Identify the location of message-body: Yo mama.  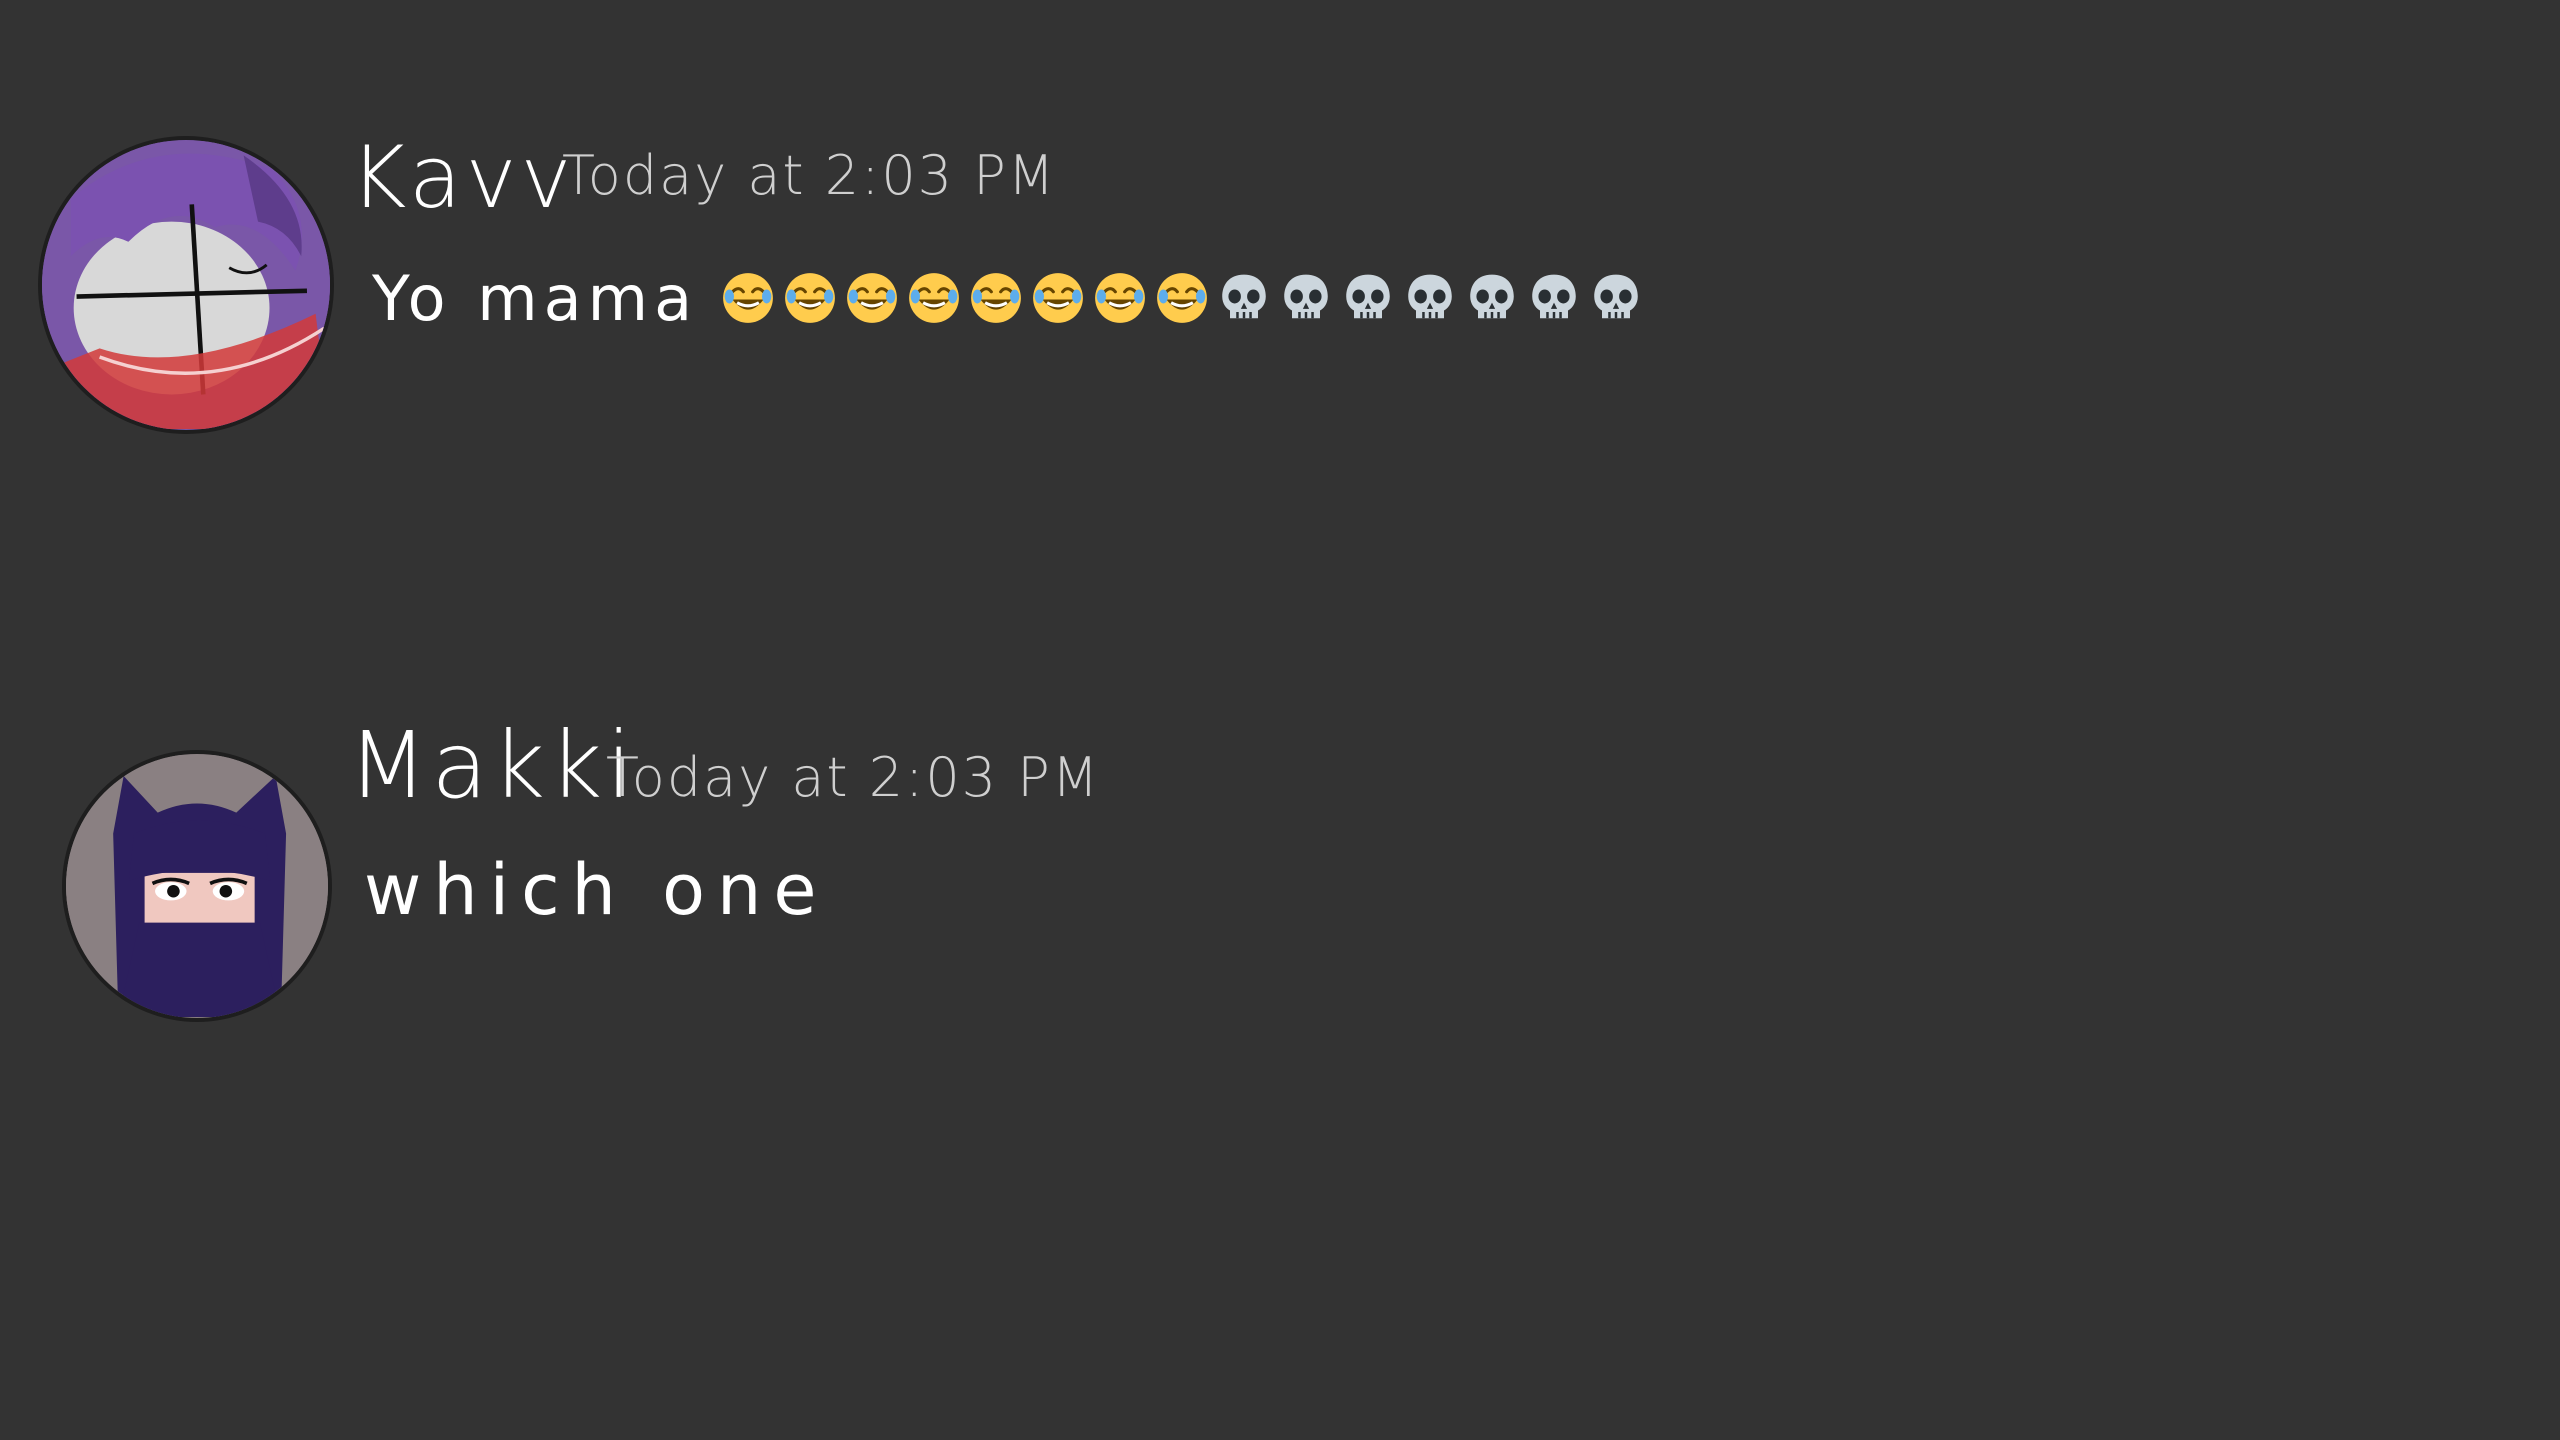
(1008, 298).